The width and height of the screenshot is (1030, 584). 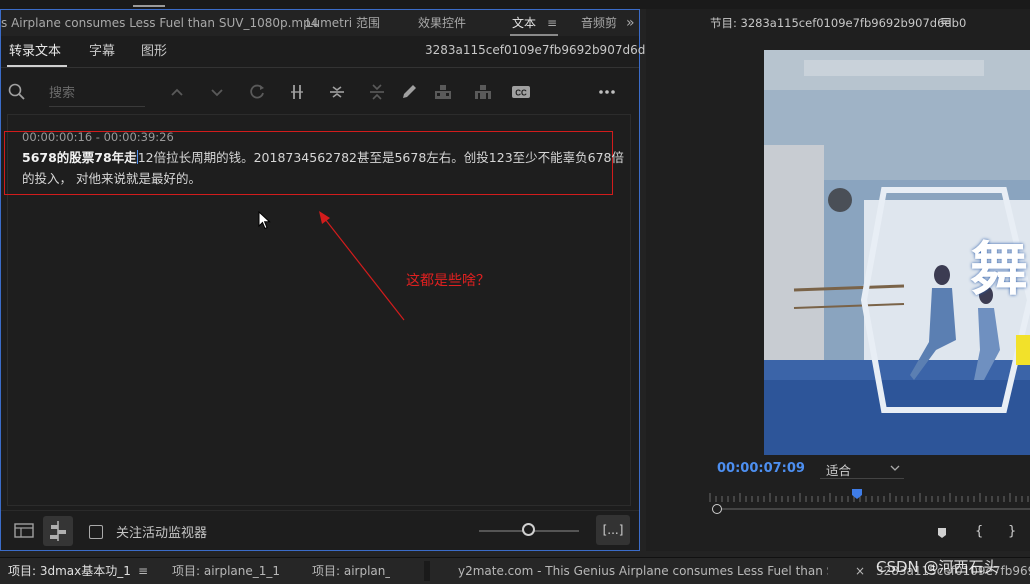 What do you see at coordinates (111, 178) in the screenshot?
I see `segment-text-line2: 的投入， 对他来说就是最好的。` at bounding box center [111, 178].